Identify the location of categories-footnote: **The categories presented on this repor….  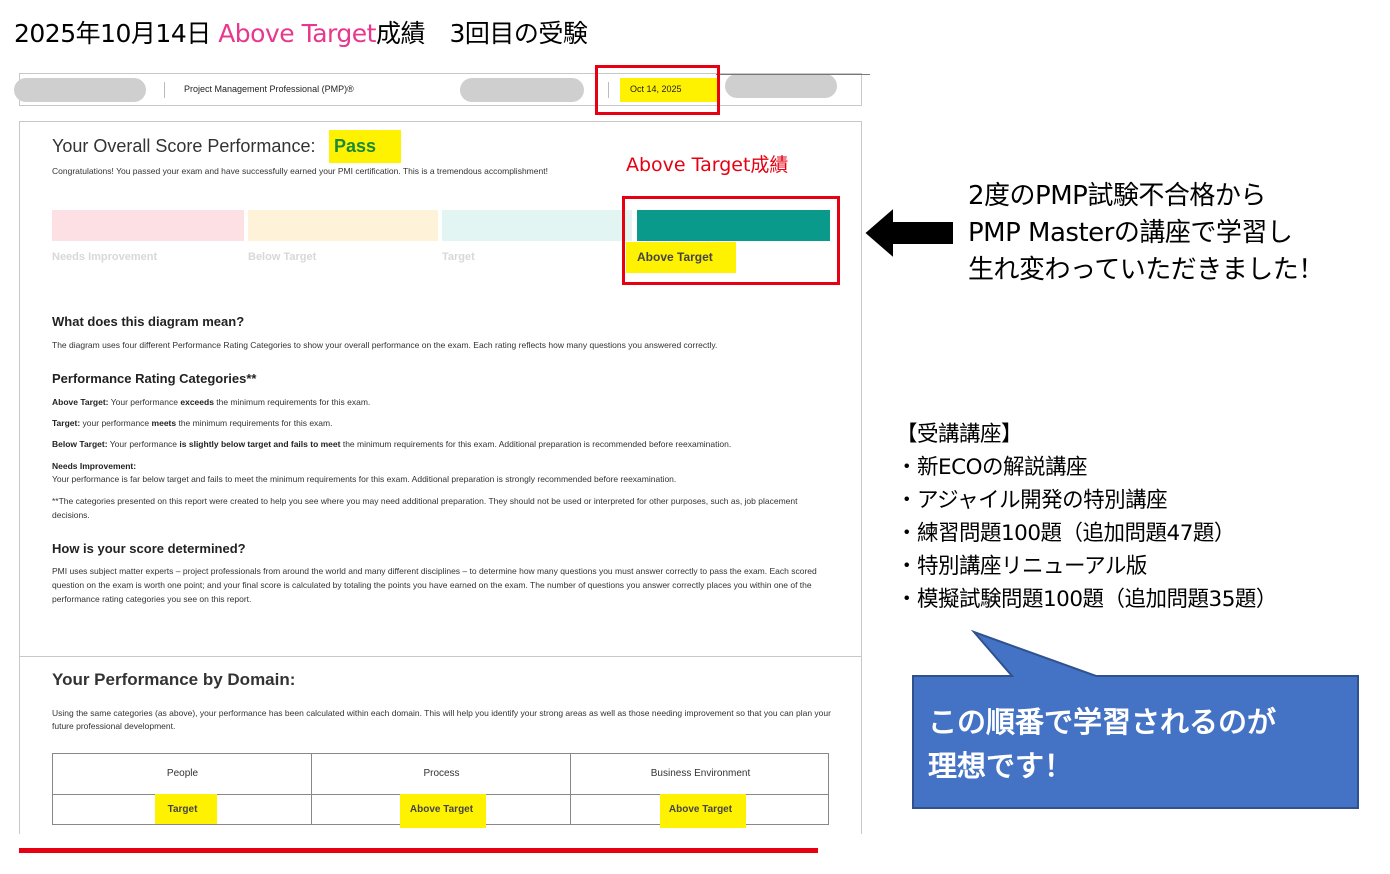
(425, 508).